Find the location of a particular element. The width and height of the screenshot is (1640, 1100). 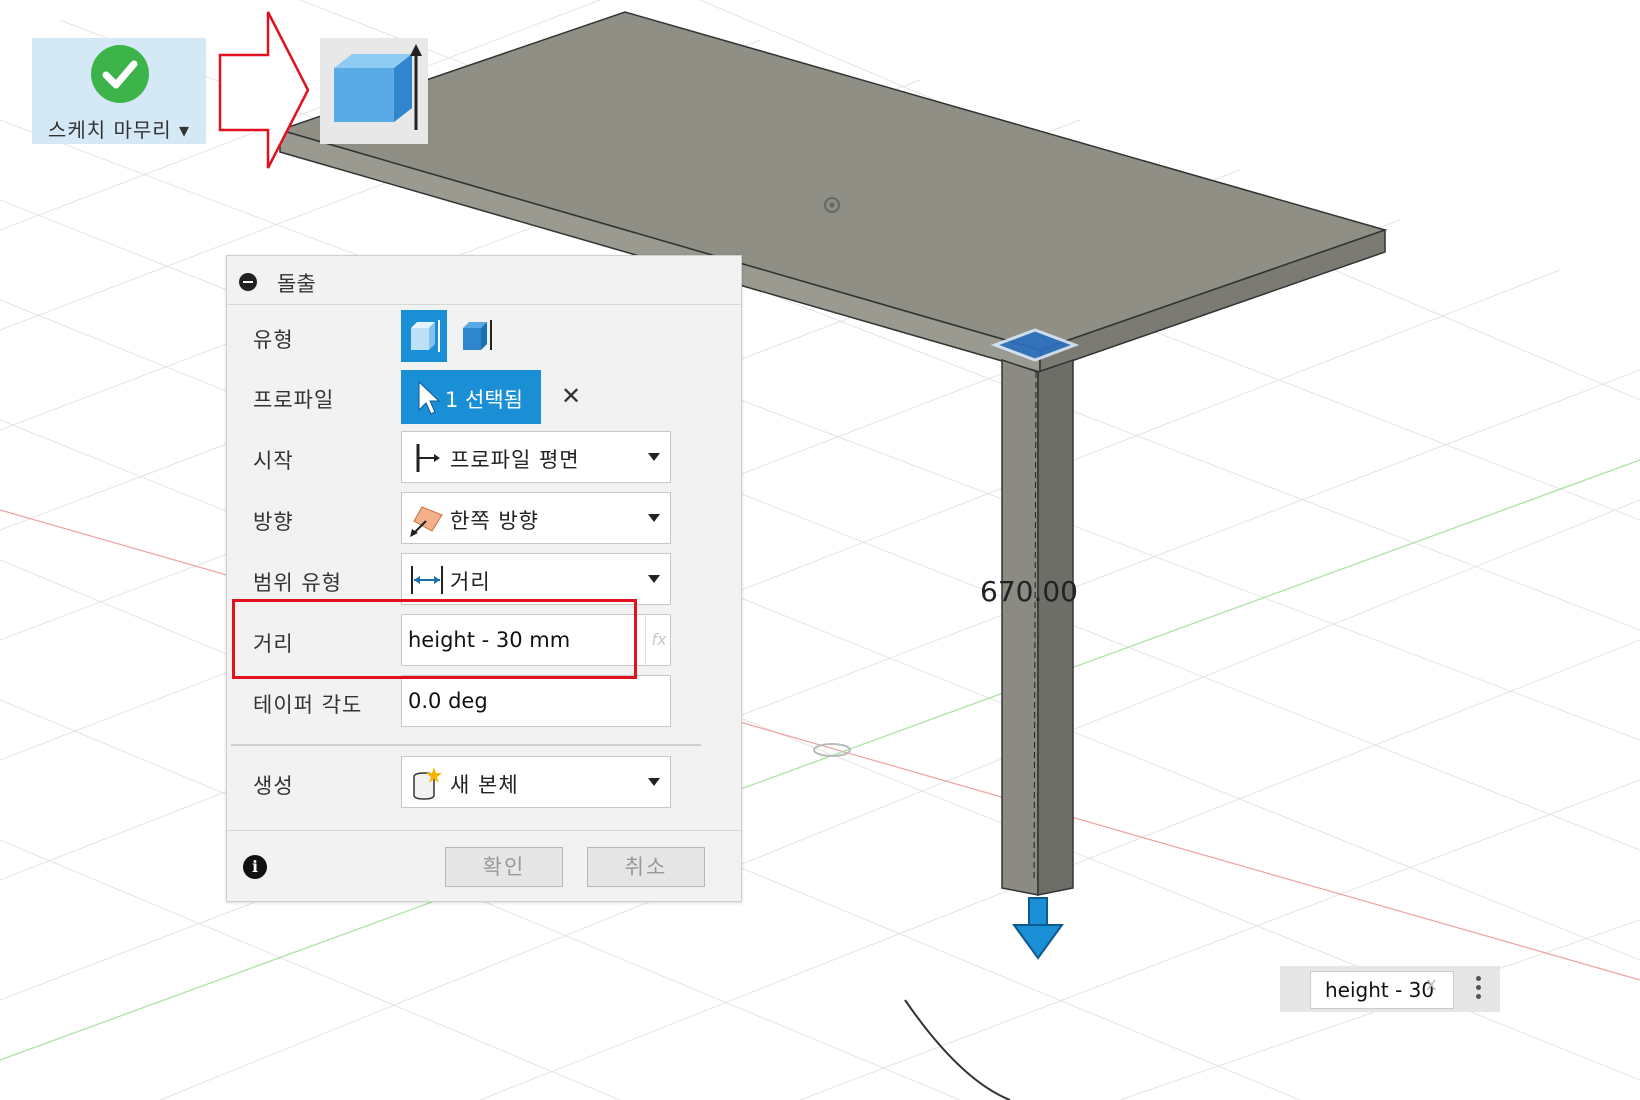

profile-plane-icon is located at coordinates (428, 458).